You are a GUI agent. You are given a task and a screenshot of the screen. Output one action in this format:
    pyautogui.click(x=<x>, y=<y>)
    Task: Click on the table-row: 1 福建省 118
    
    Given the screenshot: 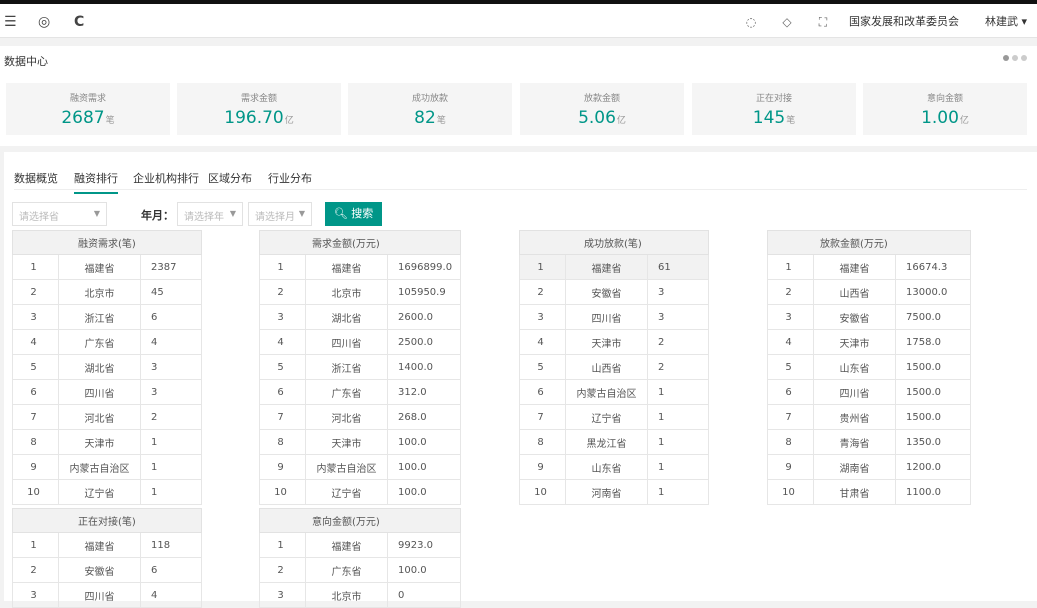 What is the action you would take?
    pyautogui.click(x=107, y=545)
    